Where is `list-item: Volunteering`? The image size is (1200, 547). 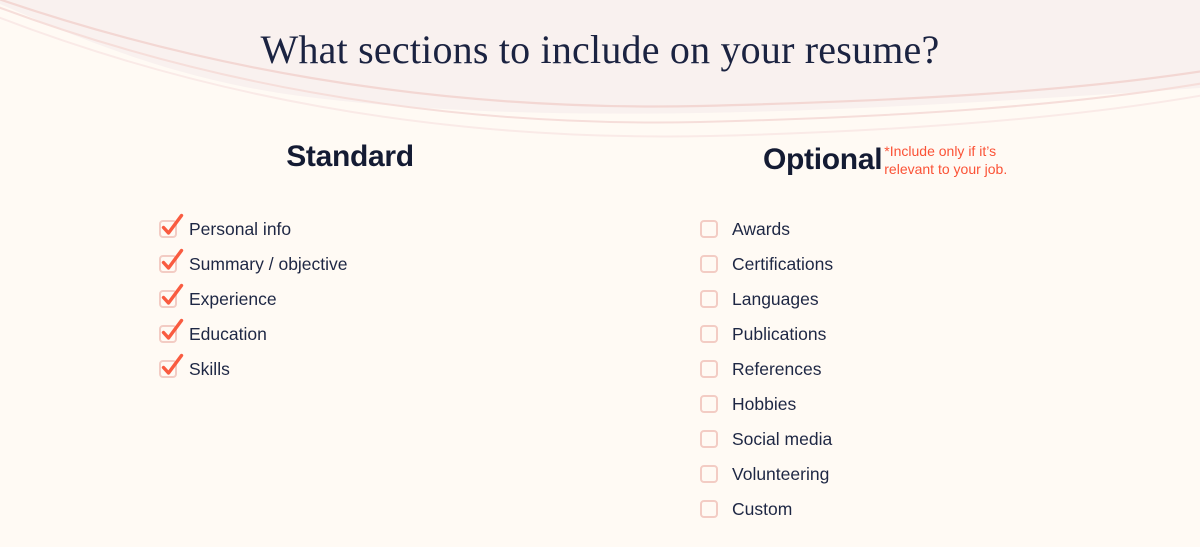 list-item: Volunteering is located at coordinates (766, 473).